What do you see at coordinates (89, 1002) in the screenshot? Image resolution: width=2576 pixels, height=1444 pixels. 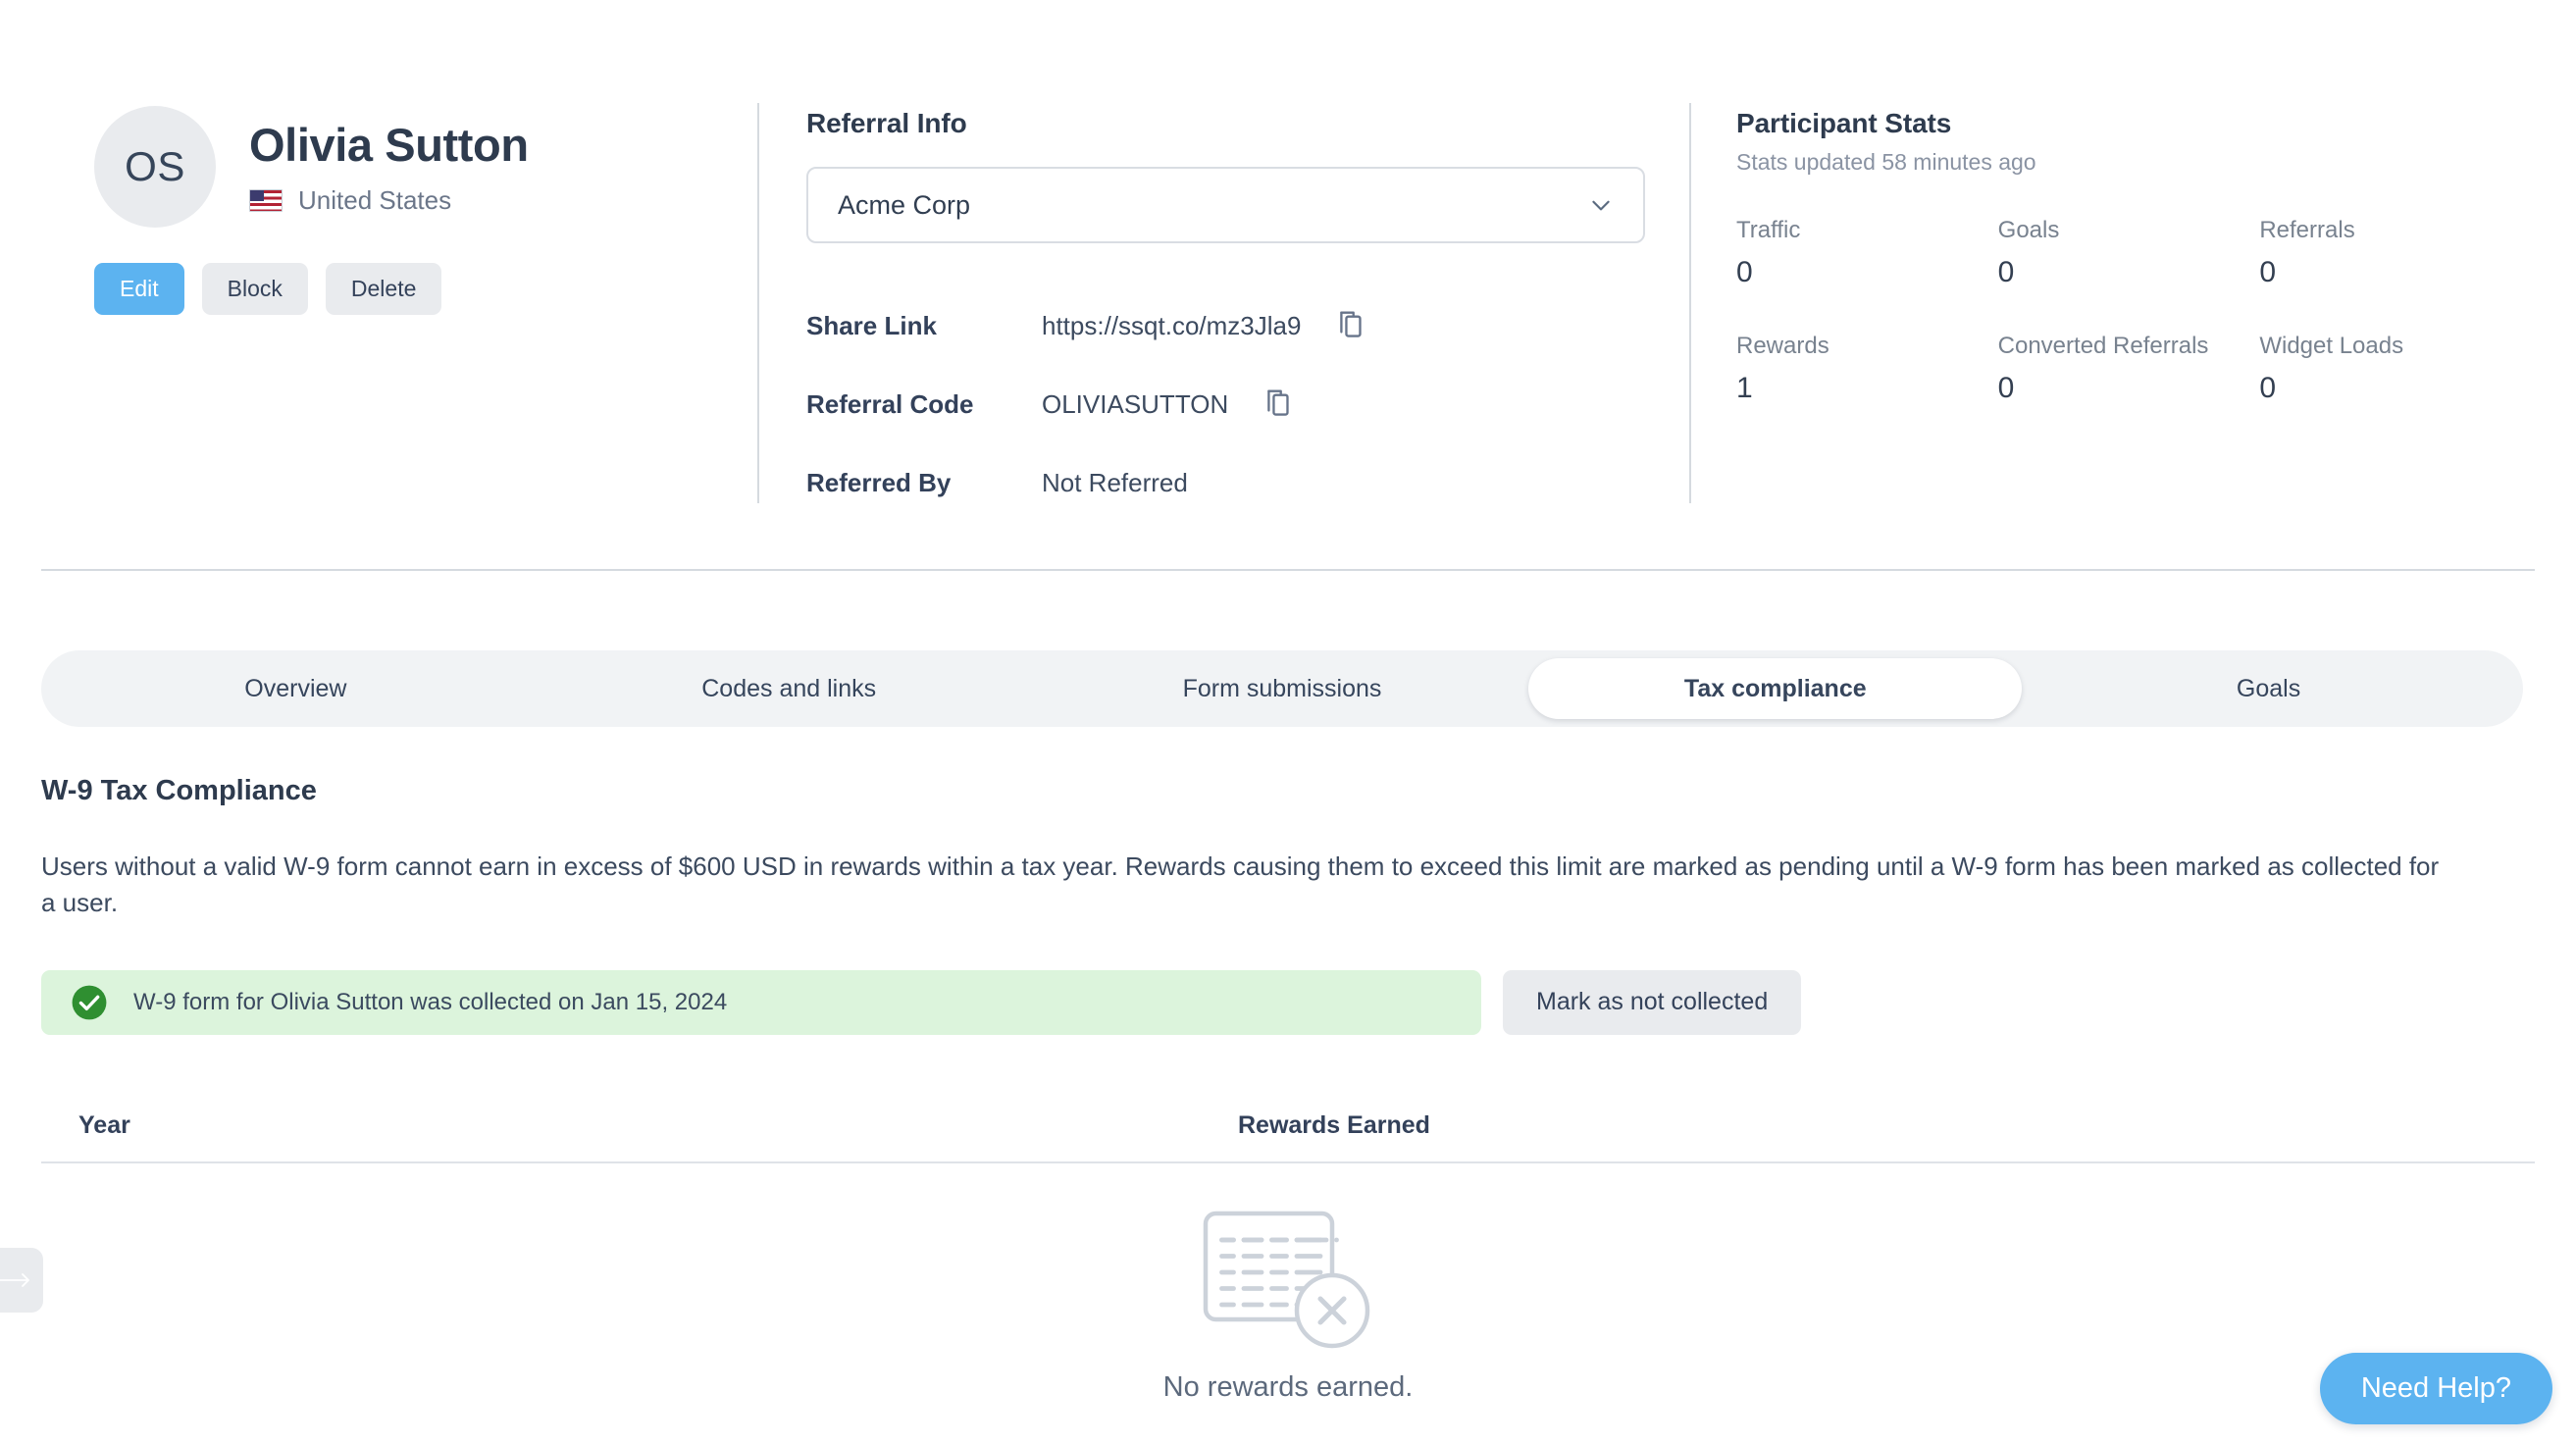 I see `check-circle-icon` at bounding box center [89, 1002].